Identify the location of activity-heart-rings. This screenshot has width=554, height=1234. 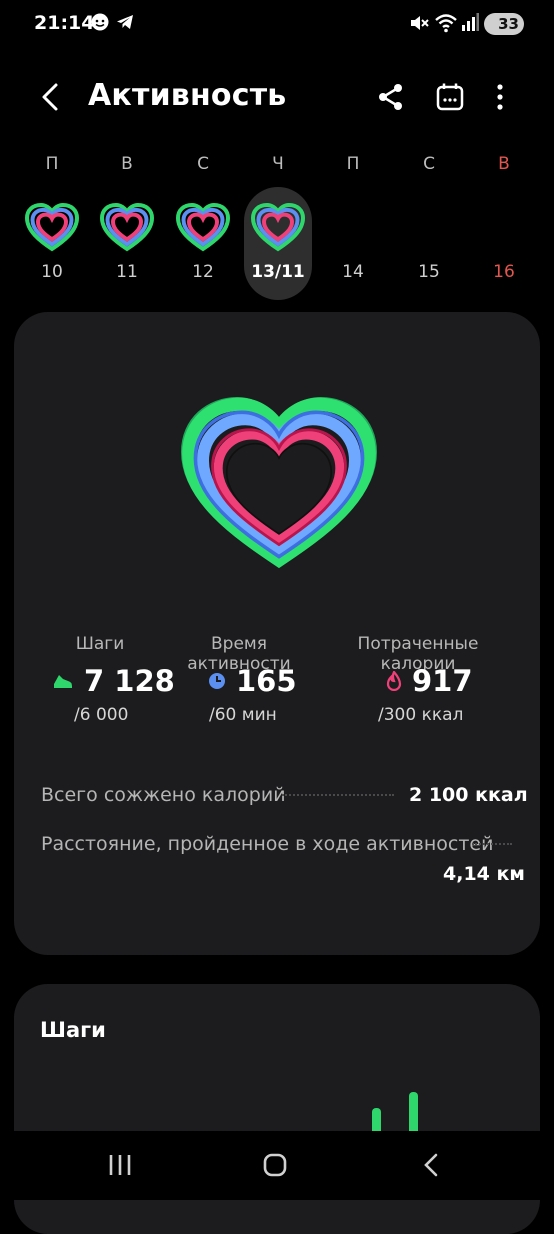
(279, 487).